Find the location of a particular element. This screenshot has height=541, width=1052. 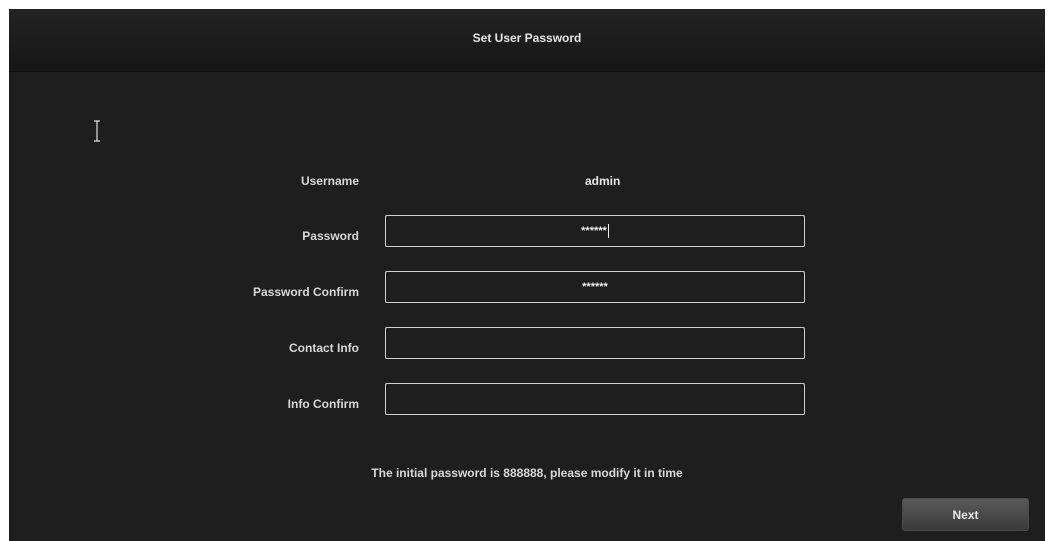

username-value: admin is located at coordinates (603, 181).